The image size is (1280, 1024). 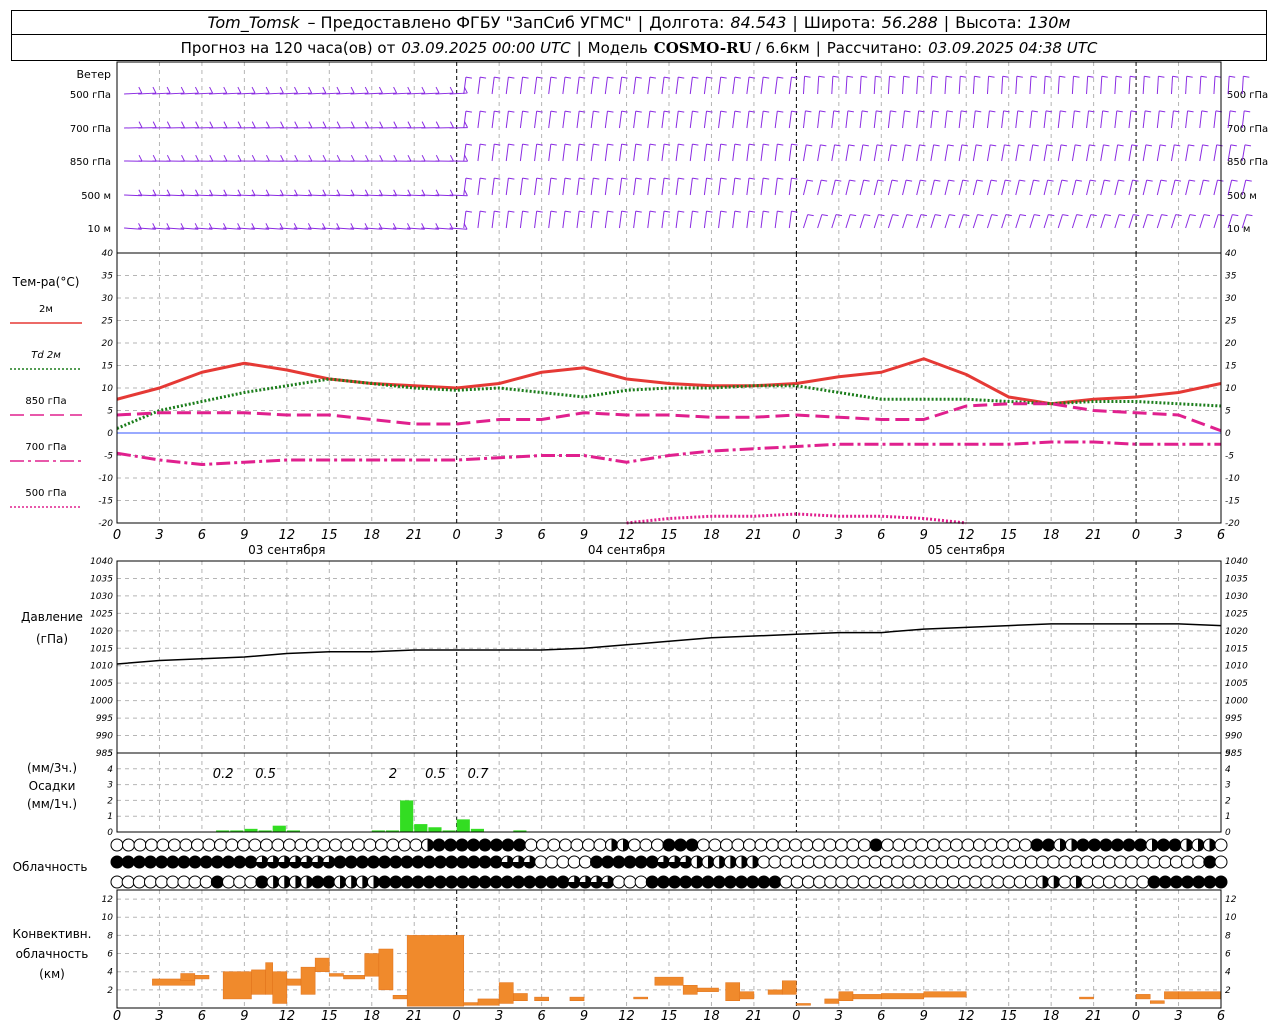 I want to click on wind-level-left: 850 гПа, so click(x=90, y=162).